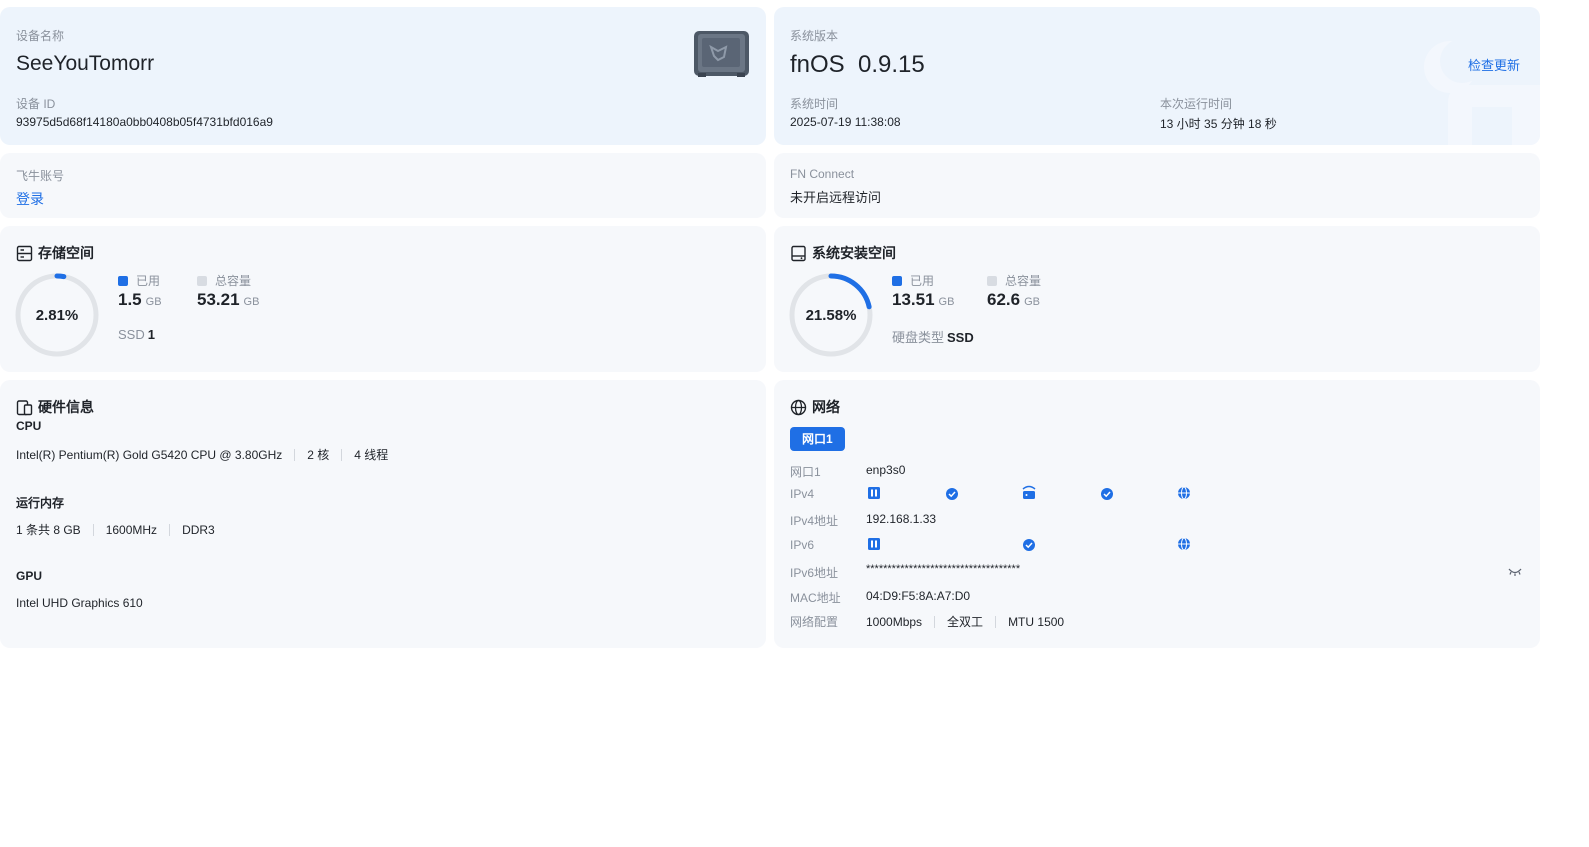  Describe the element at coordinates (798, 253) in the screenshot. I see `disk-icon` at that location.